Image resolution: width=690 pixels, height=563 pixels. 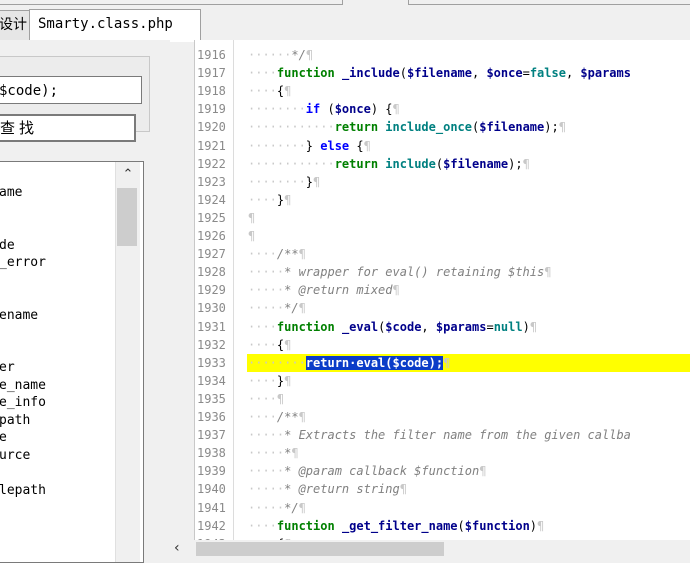 What do you see at coordinates (442, 200) in the screenshot?
I see `code-line: 1924 ····}¶` at bounding box center [442, 200].